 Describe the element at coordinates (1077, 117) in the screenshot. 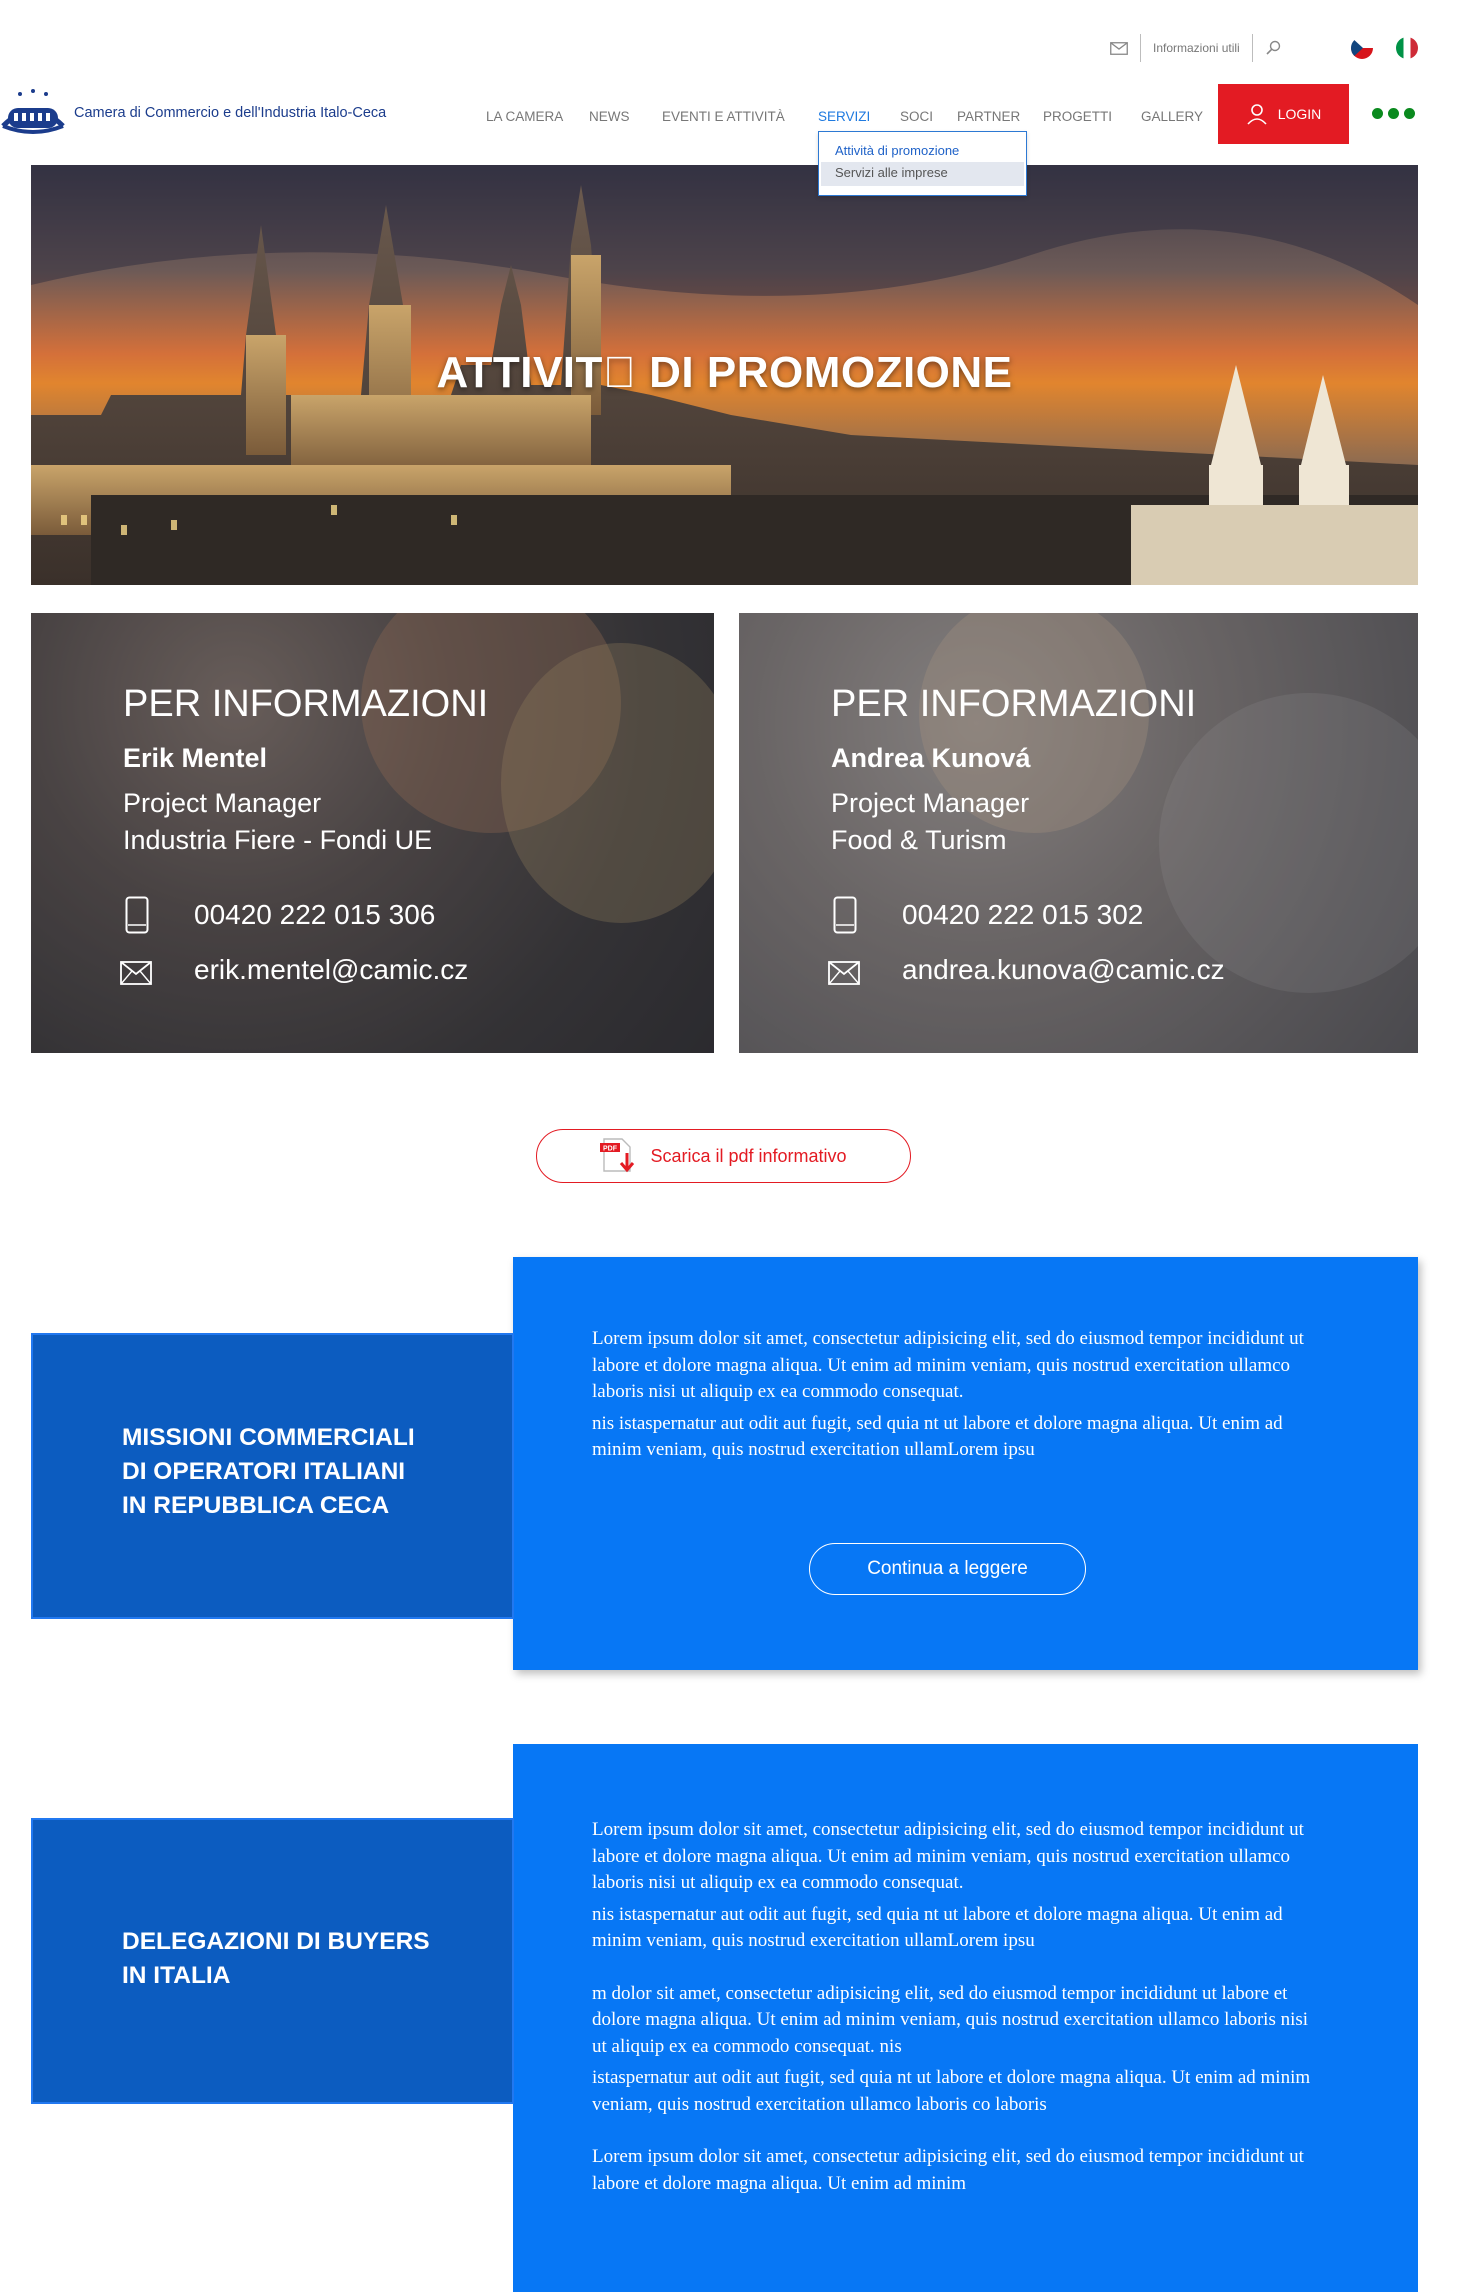

I see `nav-progetti: PROGETTI` at that location.